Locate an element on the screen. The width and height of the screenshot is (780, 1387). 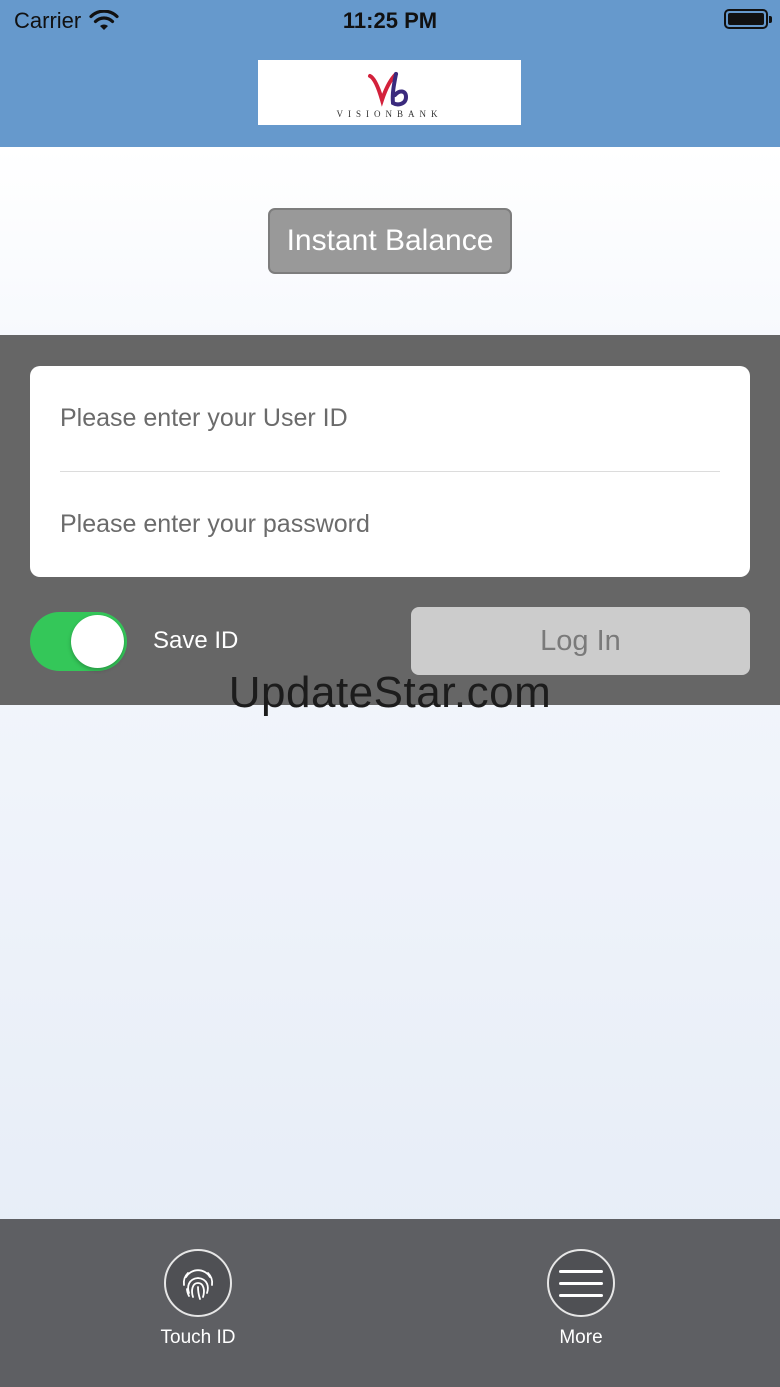
tab-touch-id: Touch ID is located at coordinates (198, 1299).